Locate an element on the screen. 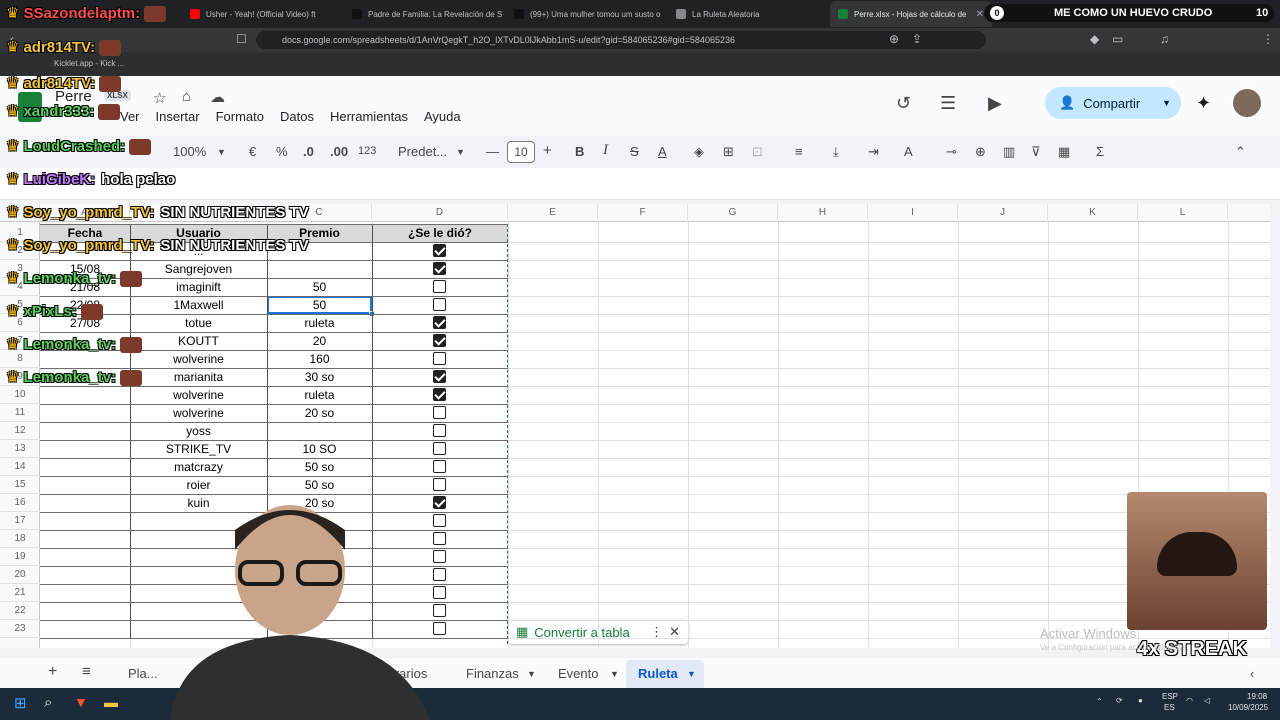 The width and height of the screenshot is (1280, 720). menu-item: Insertar is located at coordinates (178, 116).